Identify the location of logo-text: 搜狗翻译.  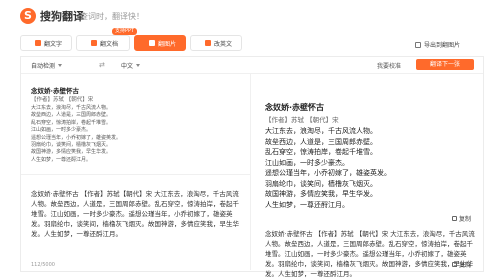
(62, 16).